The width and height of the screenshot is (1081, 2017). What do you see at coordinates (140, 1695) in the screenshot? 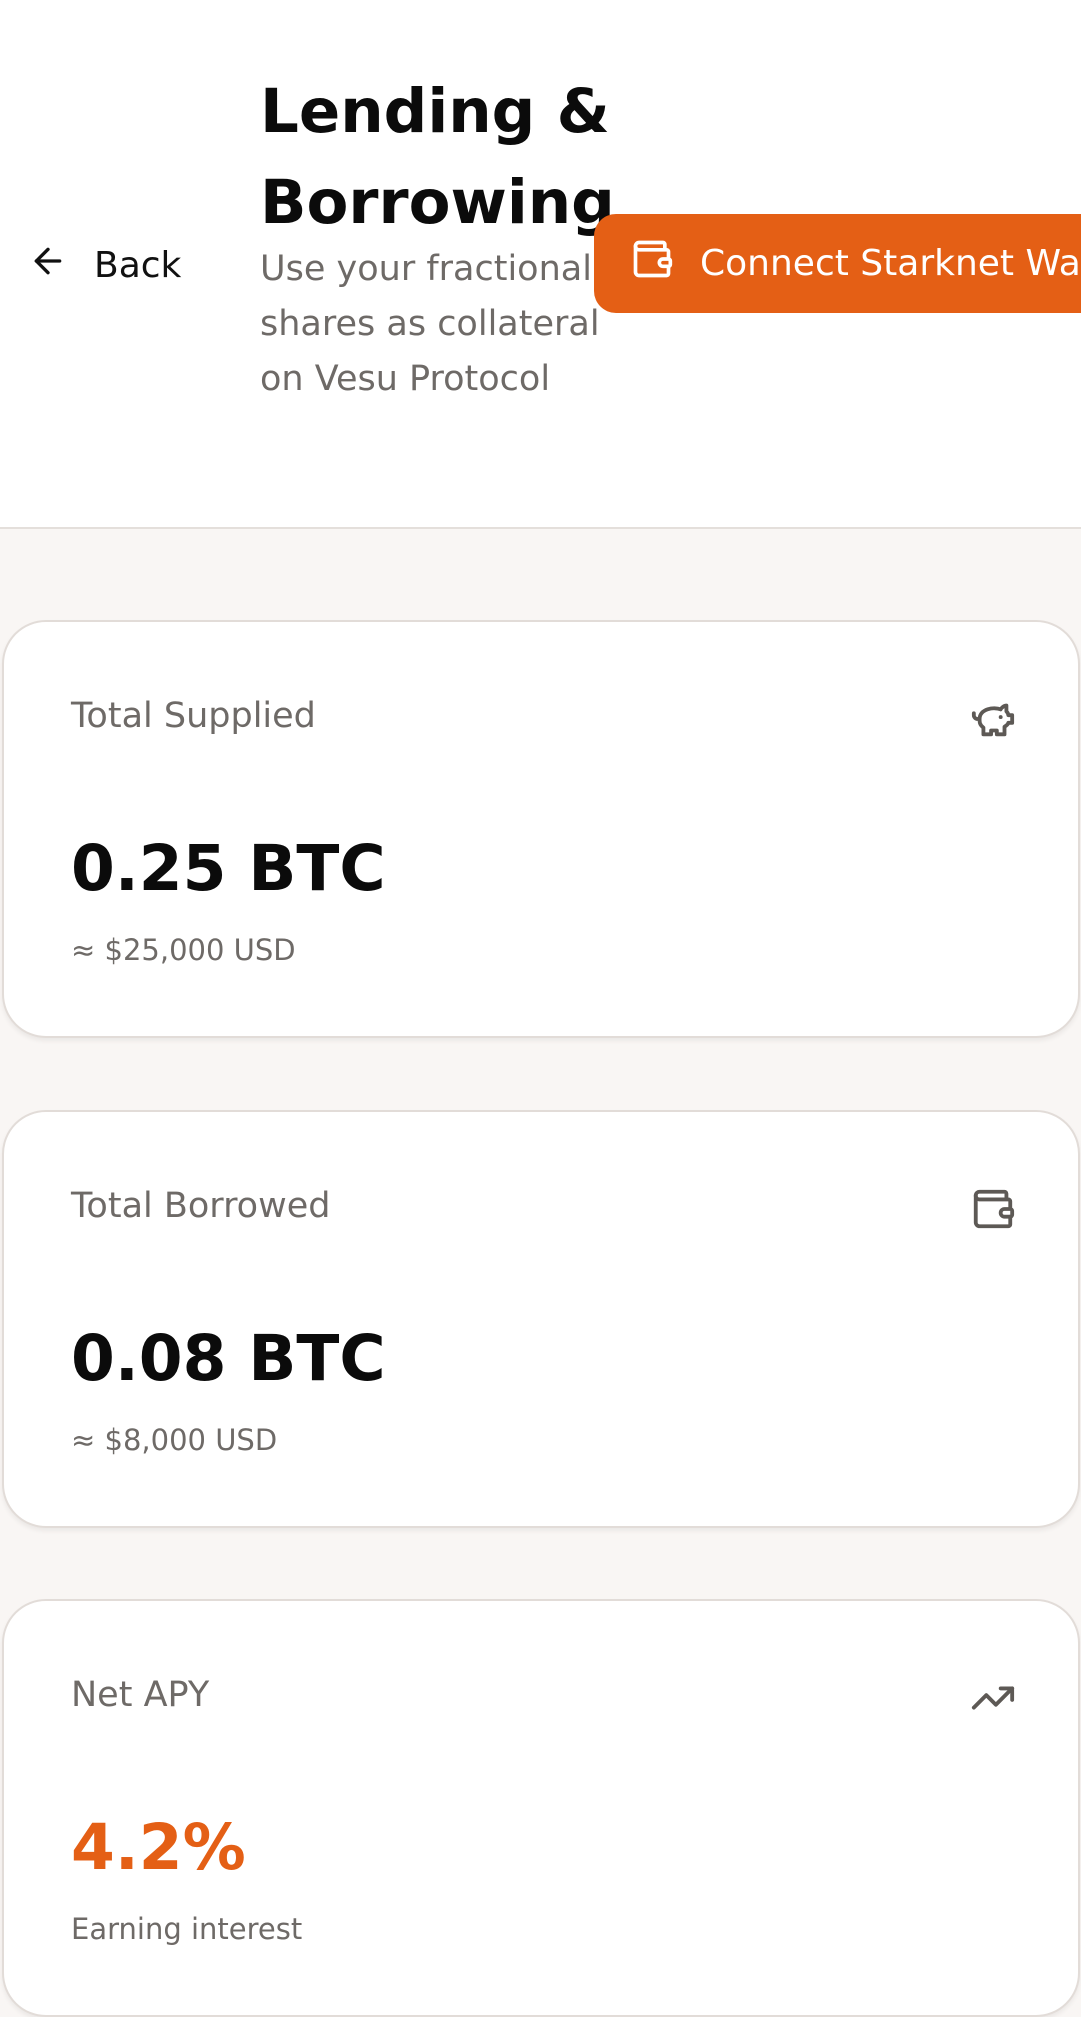
I see `card-label: Net APY` at bounding box center [140, 1695].